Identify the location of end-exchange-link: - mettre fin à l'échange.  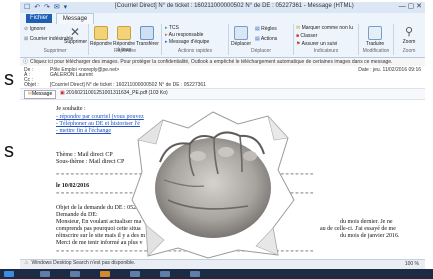
(83, 131).